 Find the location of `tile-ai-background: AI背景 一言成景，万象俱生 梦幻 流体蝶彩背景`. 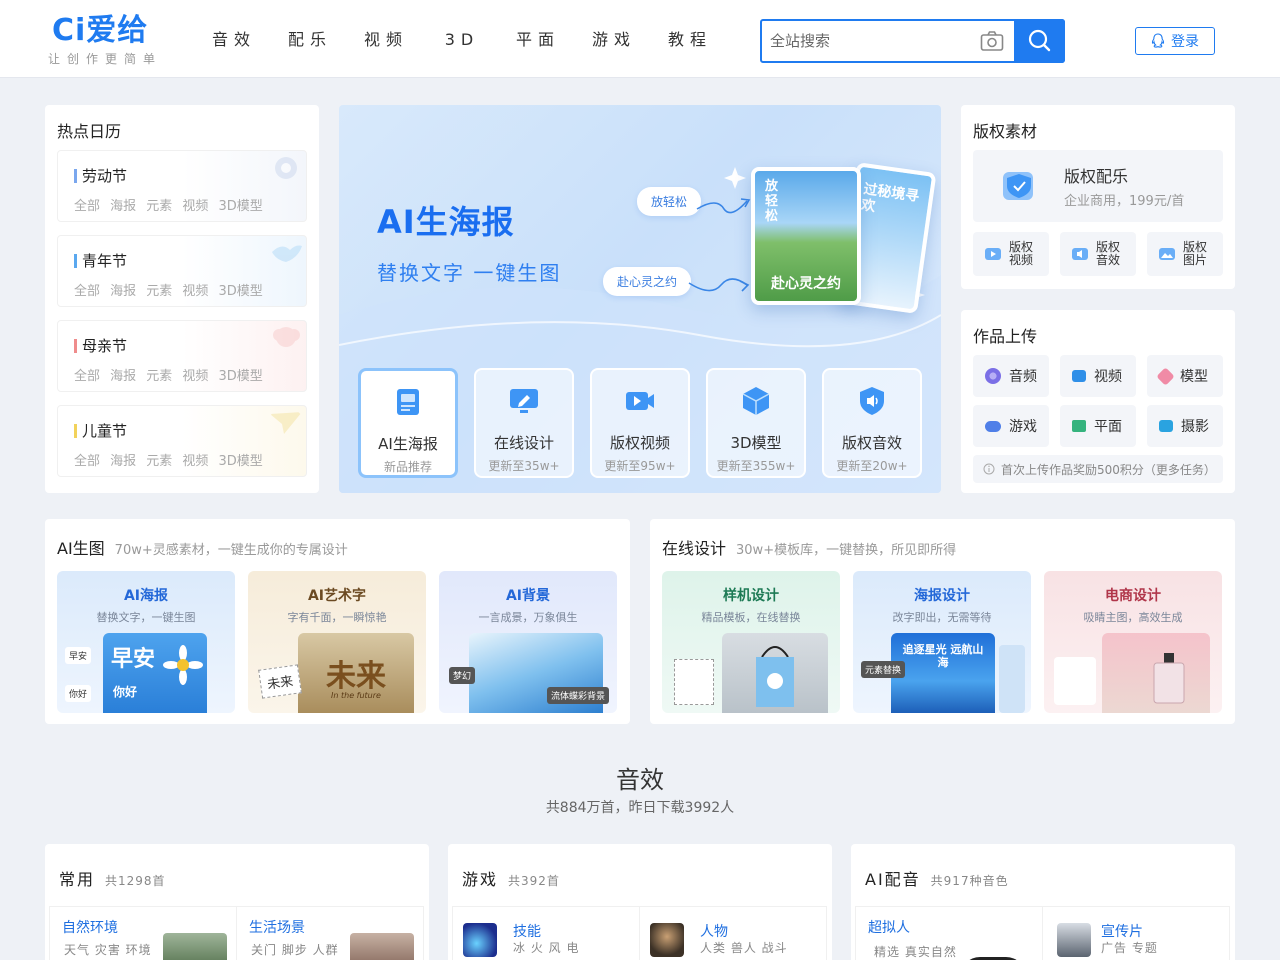

tile-ai-background: AI背景 一言成景，万象俱生 梦幻 流体蝶彩背景 is located at coordinates (528, 642).